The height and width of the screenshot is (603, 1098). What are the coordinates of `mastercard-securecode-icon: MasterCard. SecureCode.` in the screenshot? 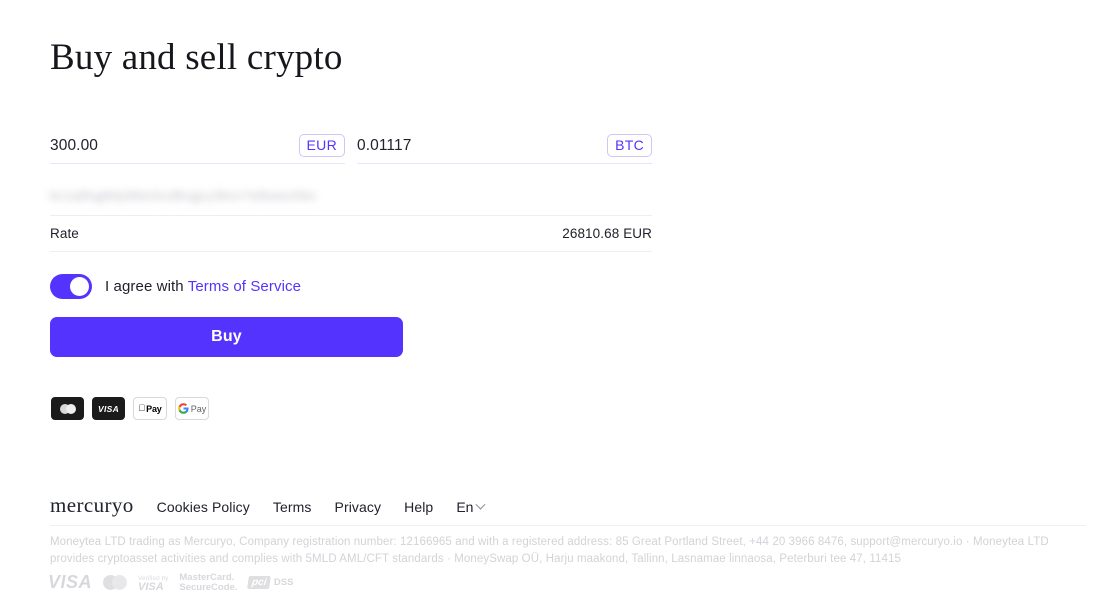 It's located at (208, 582).